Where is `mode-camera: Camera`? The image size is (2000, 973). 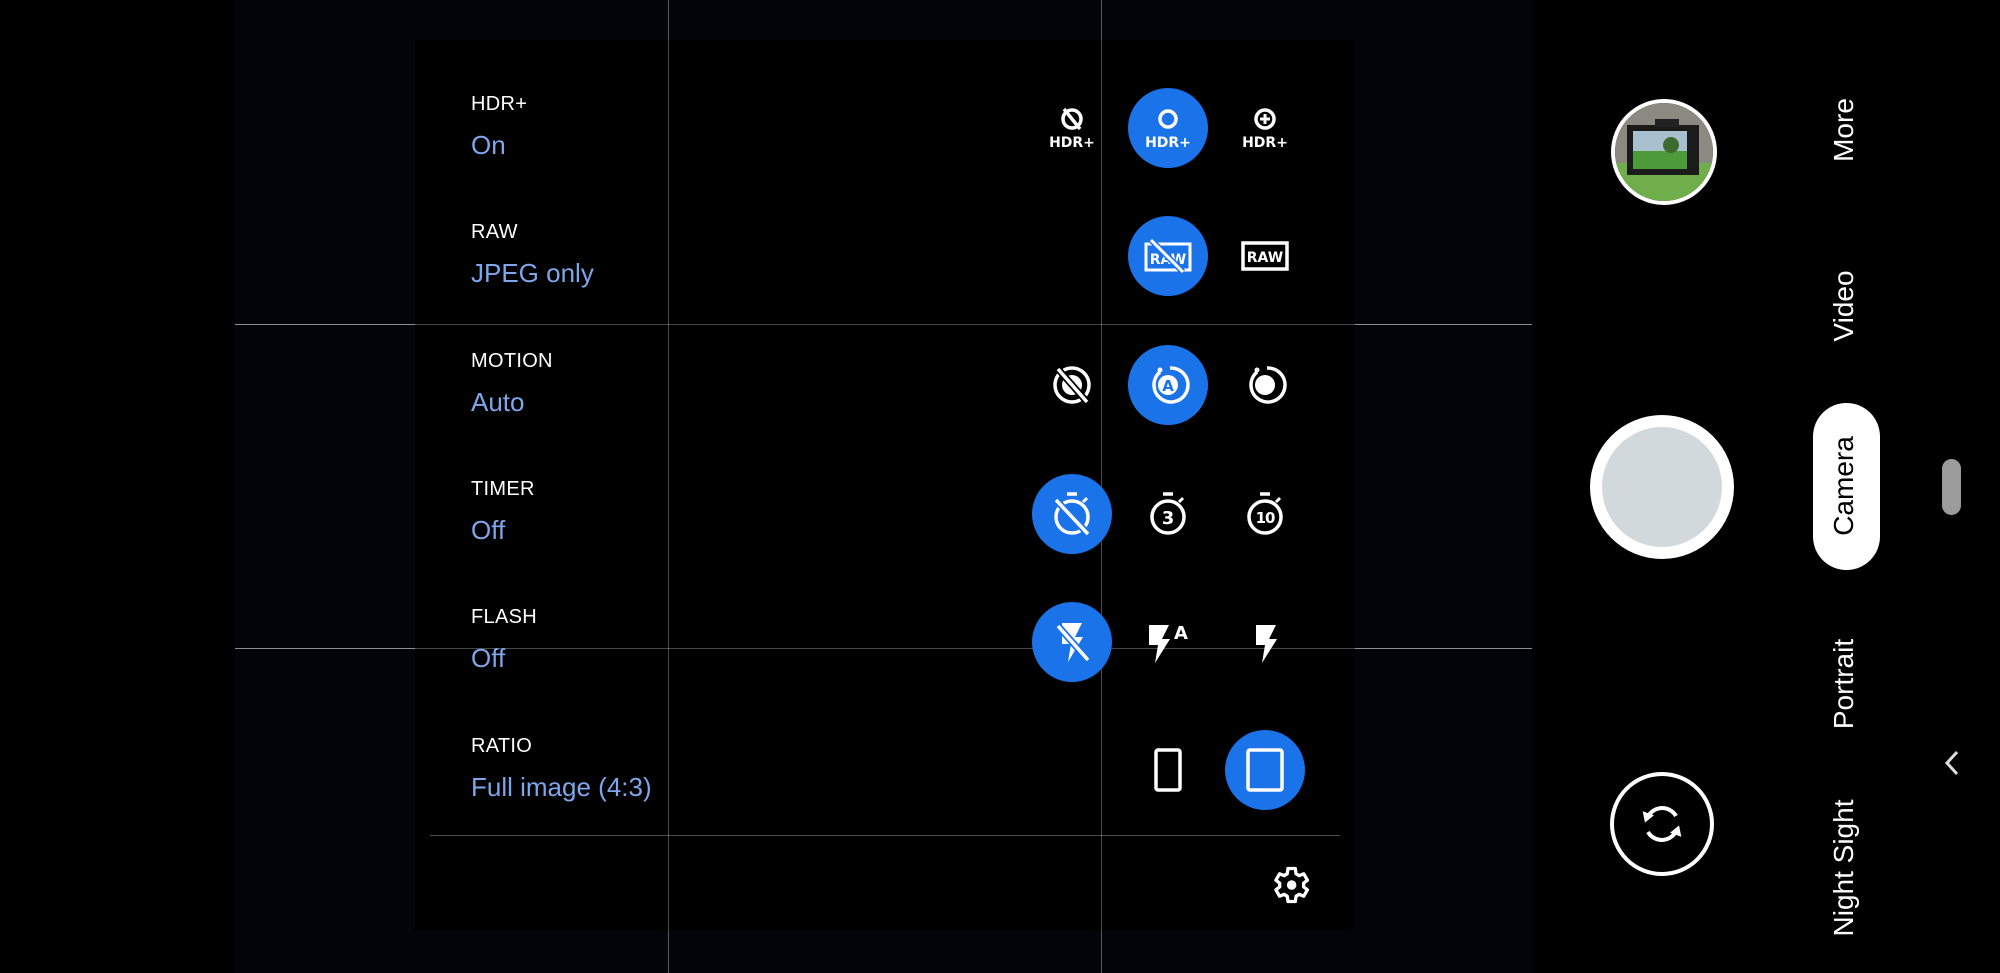
mode-camera: Camera is located at coordinates (1846, 486).